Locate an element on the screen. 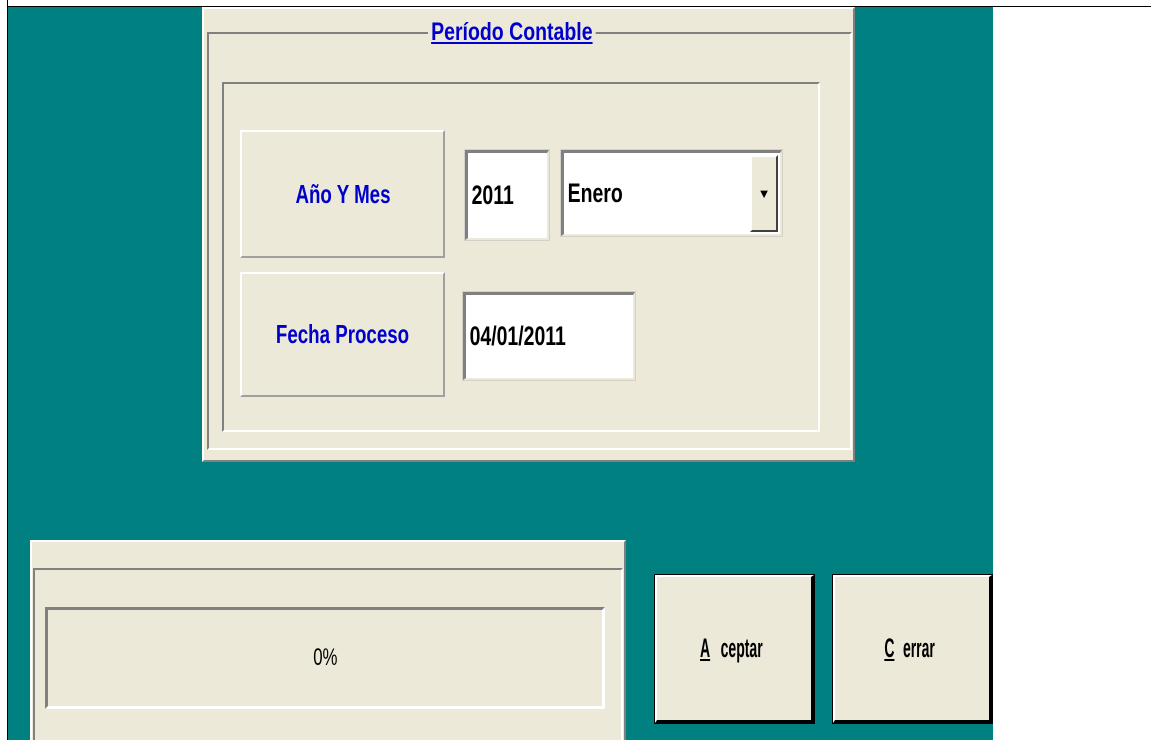  progress-bar: 0% is located at coordinates (325, 658).